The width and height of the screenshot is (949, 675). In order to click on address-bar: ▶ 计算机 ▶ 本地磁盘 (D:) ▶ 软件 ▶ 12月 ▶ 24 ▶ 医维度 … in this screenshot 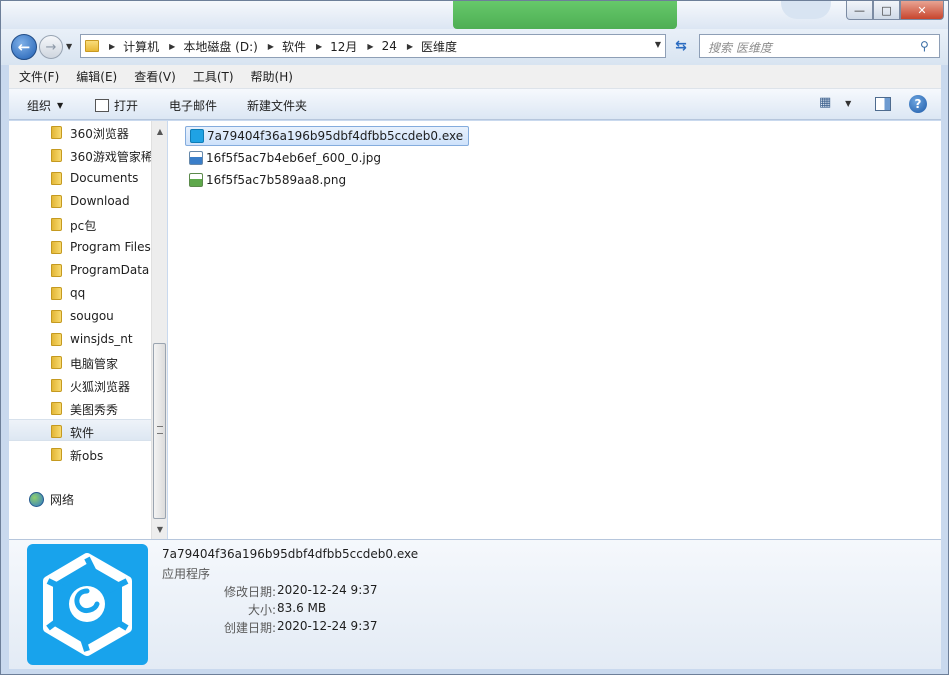, I will do `click(373, 46)`.